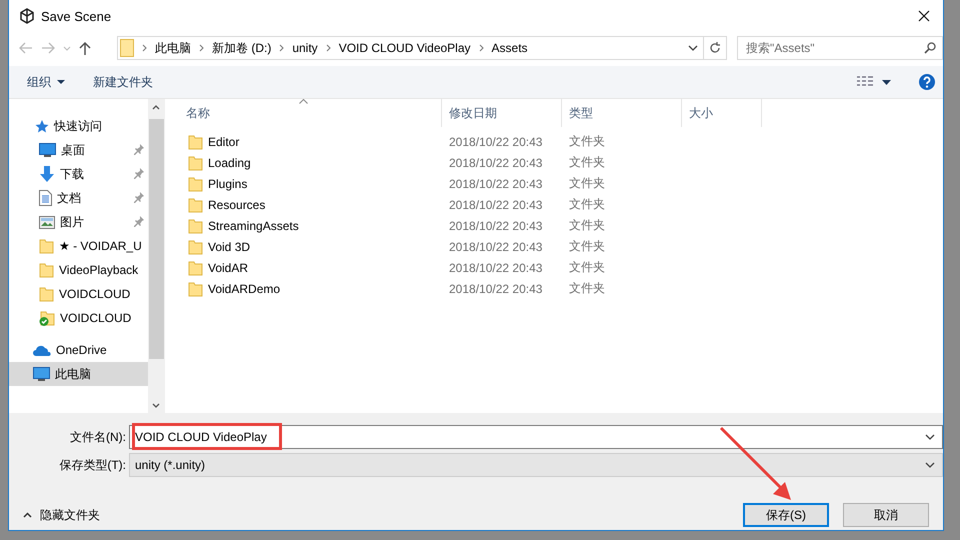 This screenshot has width=960, height=540. What do you see at coordinates (47, 150) in the screenshot?
I see `desktop-icon` at bounding box center [47, 150].